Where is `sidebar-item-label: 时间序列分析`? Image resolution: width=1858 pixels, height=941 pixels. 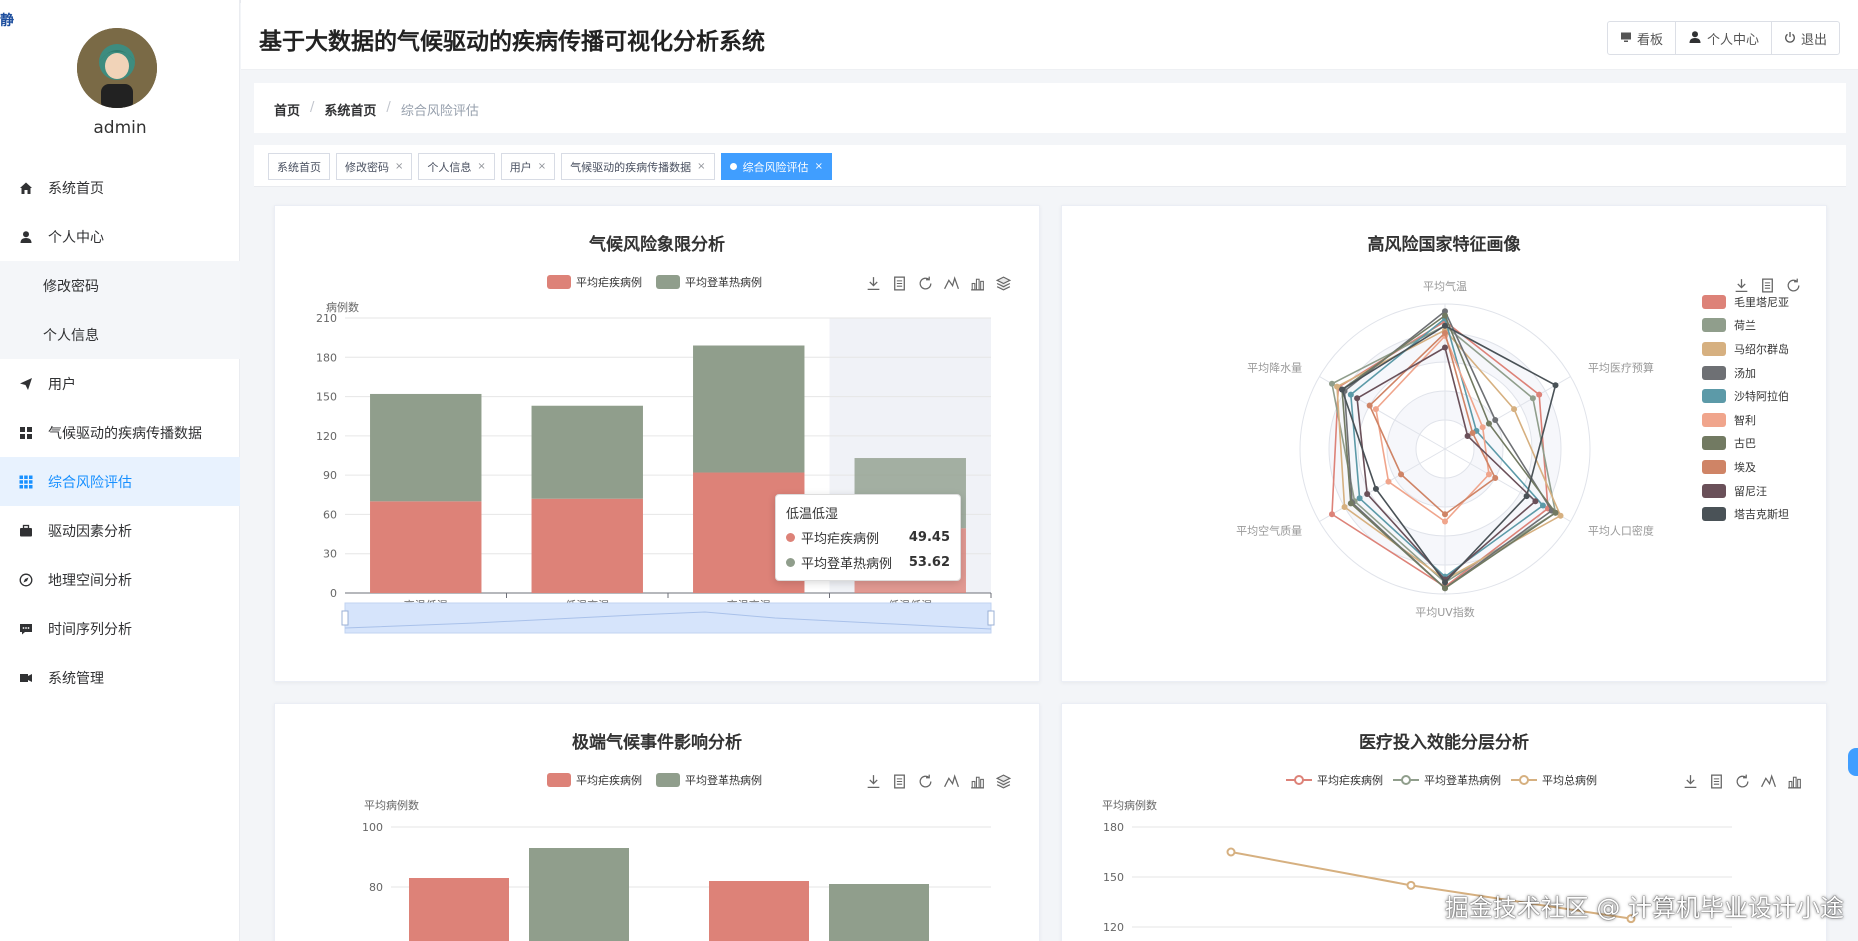 sidebar-item-label: 时间序列分析 is located at coordinates (90, 629).